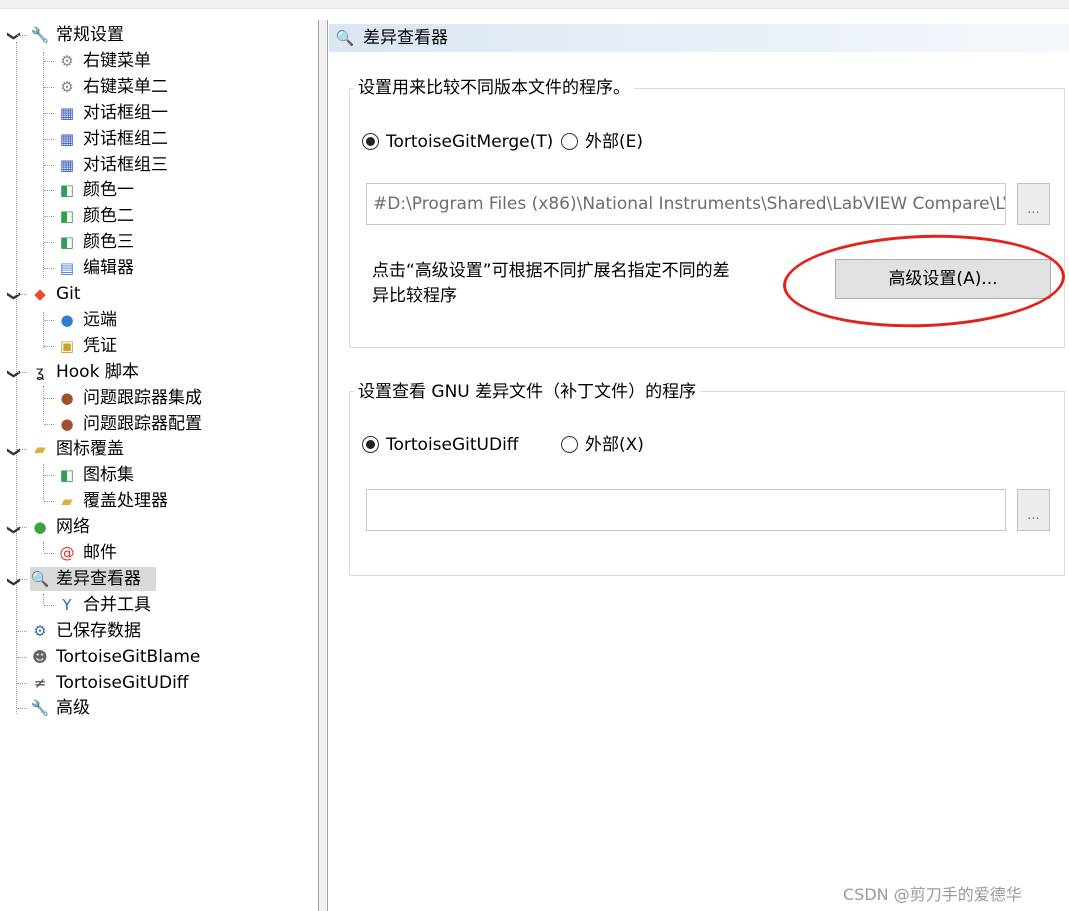 This screenshot has width=1069, height=911. Describe the element at coordinates (40, 35) in the screenshot. I see `wrench-icon: 🔧` at that location.